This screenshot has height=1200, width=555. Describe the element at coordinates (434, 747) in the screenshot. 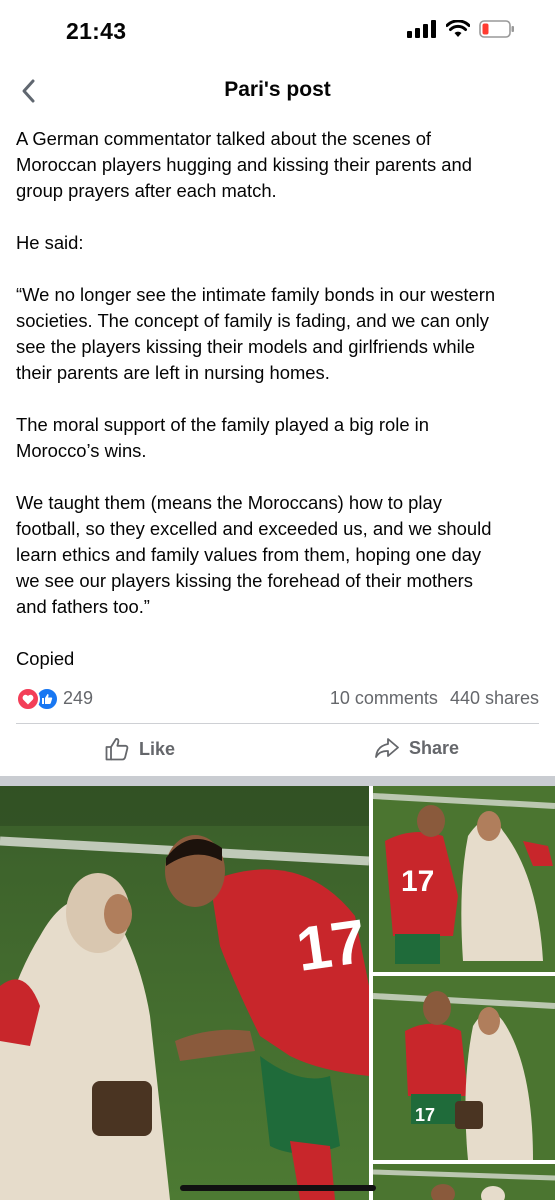

I see `share-label: Share` at that location.